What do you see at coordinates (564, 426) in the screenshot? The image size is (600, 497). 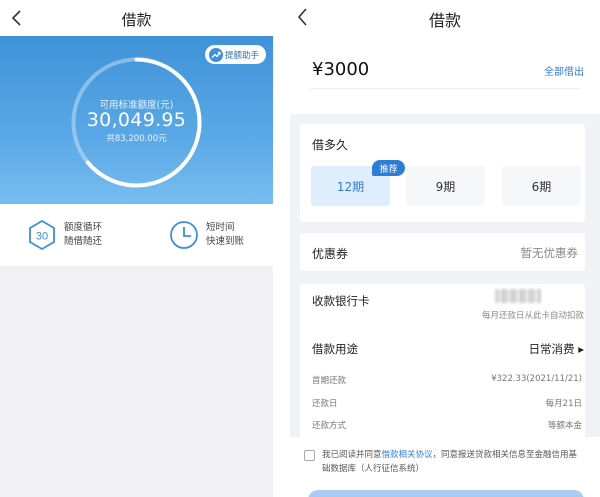 I see `detail-value: 等额本金` at bounding box center [564, 426].